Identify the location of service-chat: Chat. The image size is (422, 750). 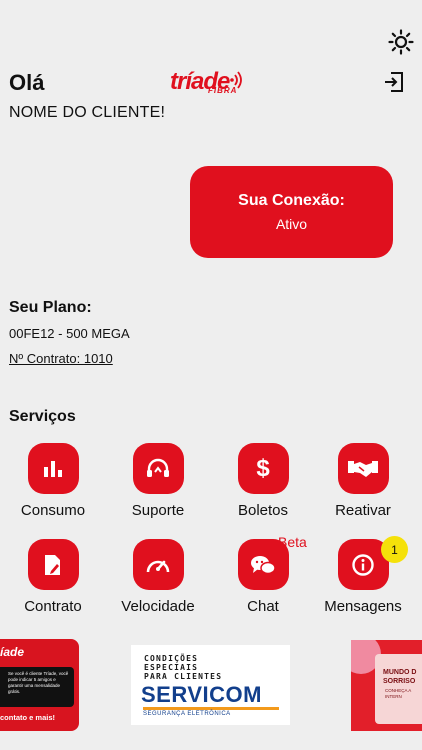
(263, 577).